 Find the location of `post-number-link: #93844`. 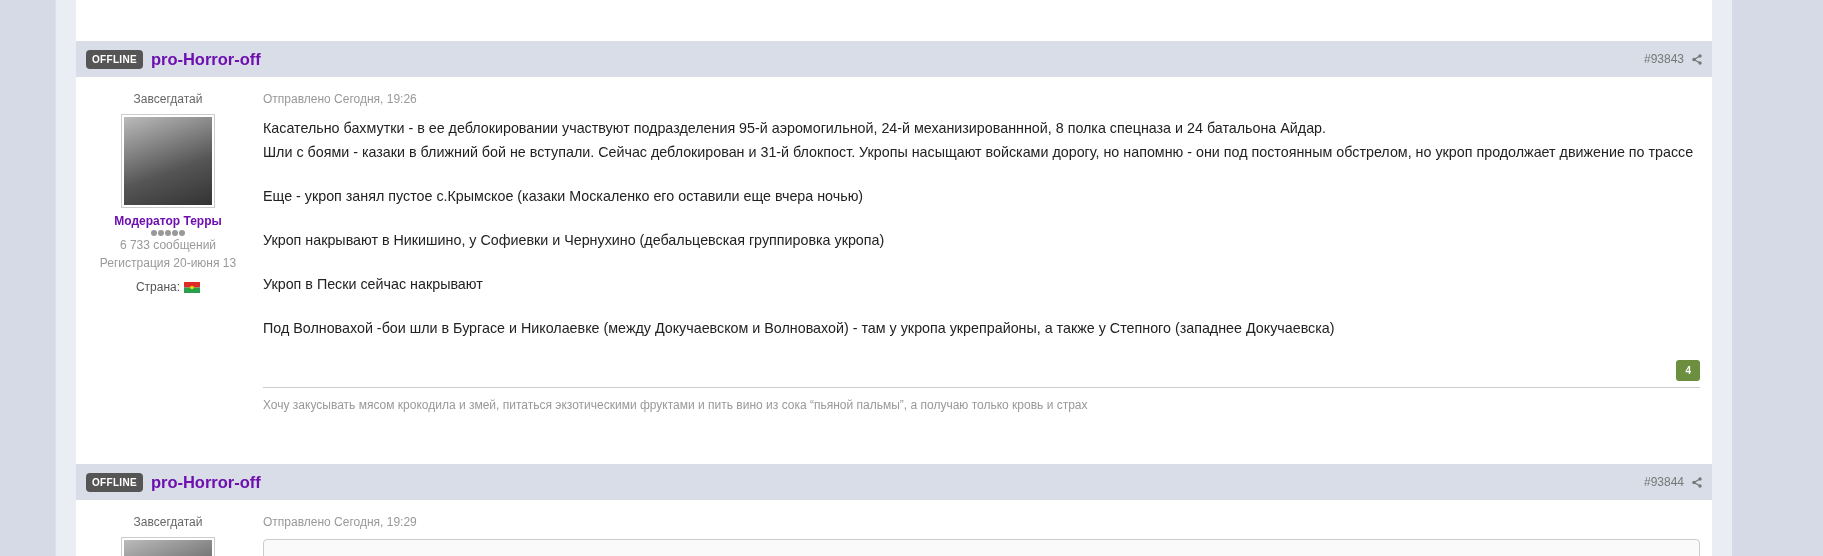

post-number-link: #93844 is located at coordinates (1663, 482).